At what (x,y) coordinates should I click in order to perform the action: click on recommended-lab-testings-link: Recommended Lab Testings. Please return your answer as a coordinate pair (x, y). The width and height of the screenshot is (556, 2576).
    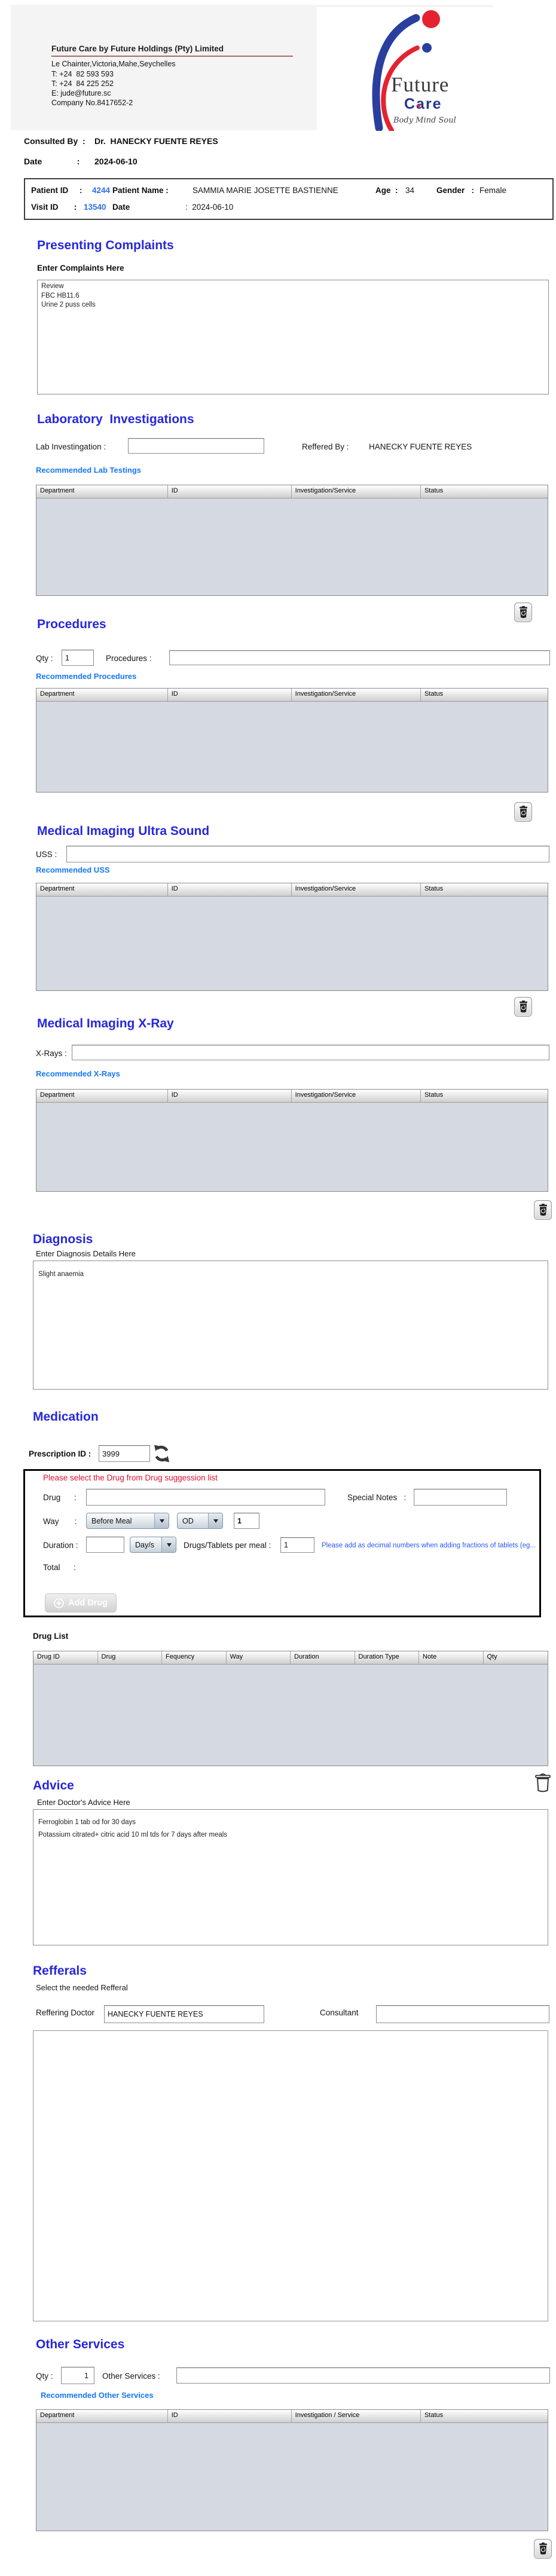
    Looking at the image, I should click on (89, 470).